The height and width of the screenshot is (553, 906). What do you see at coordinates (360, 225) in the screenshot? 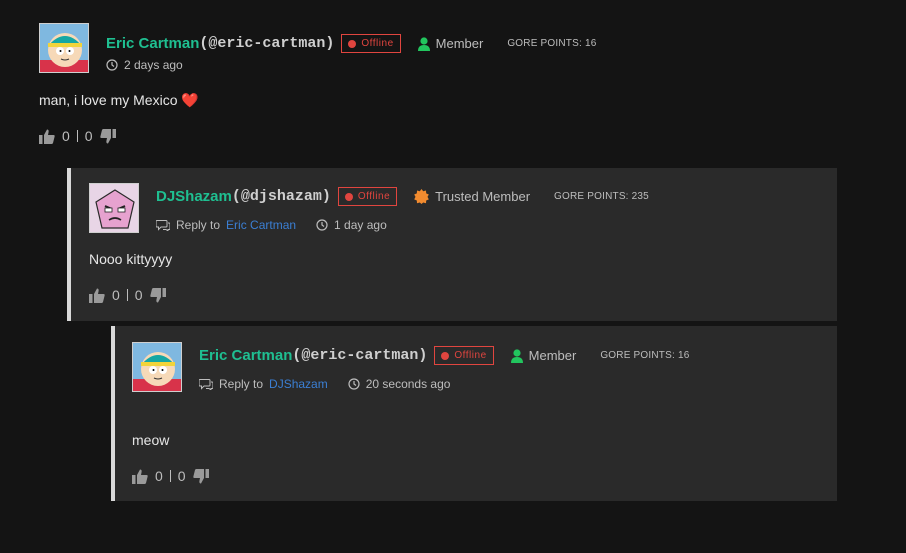
I see `timestamp: 1 day ago` at bounding box center [360, 225].